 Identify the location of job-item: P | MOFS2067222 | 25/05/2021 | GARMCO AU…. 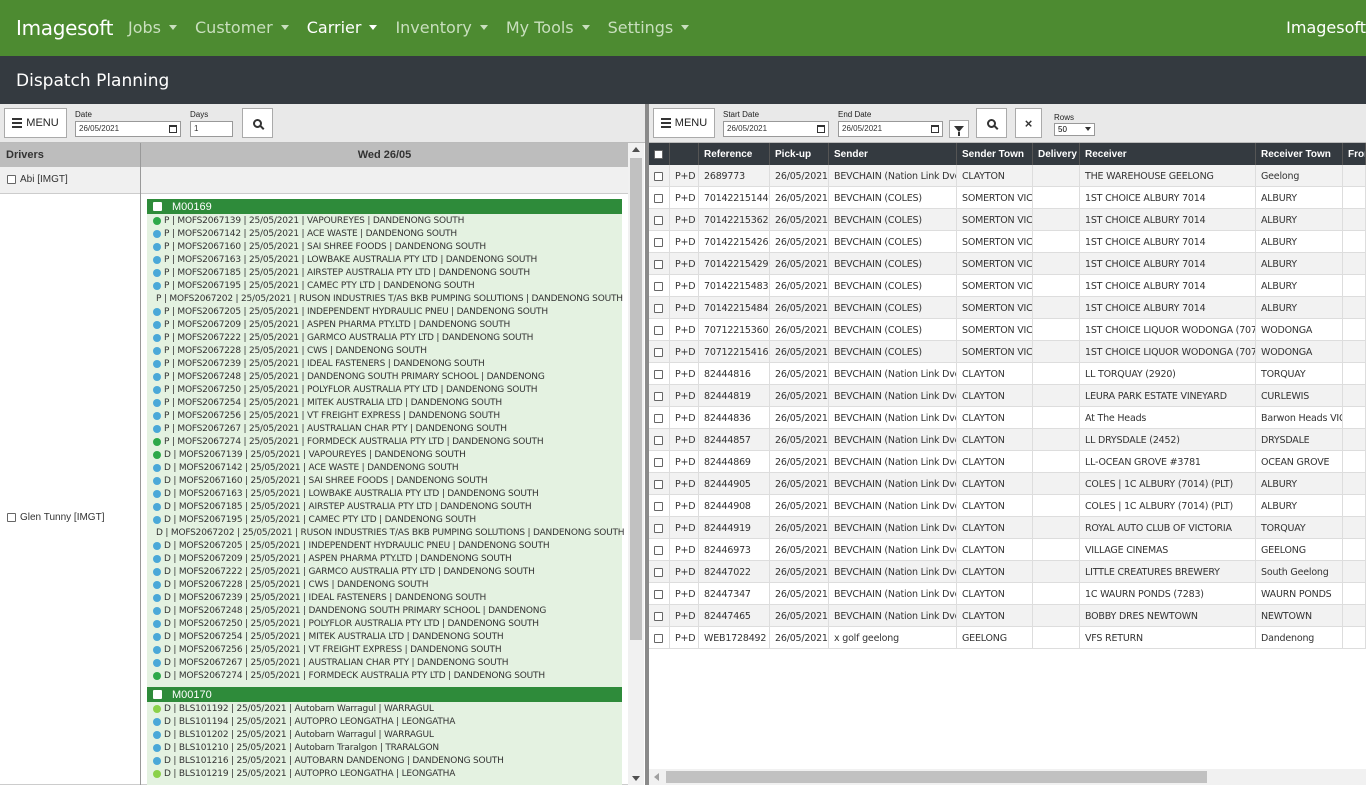
(384, 337).